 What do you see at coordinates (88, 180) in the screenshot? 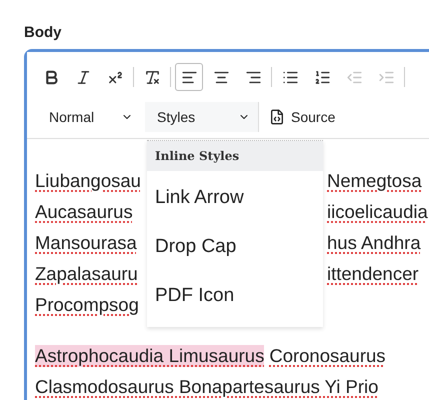
I see `body-text: Liubangosau` at bounding box center [88, 180].